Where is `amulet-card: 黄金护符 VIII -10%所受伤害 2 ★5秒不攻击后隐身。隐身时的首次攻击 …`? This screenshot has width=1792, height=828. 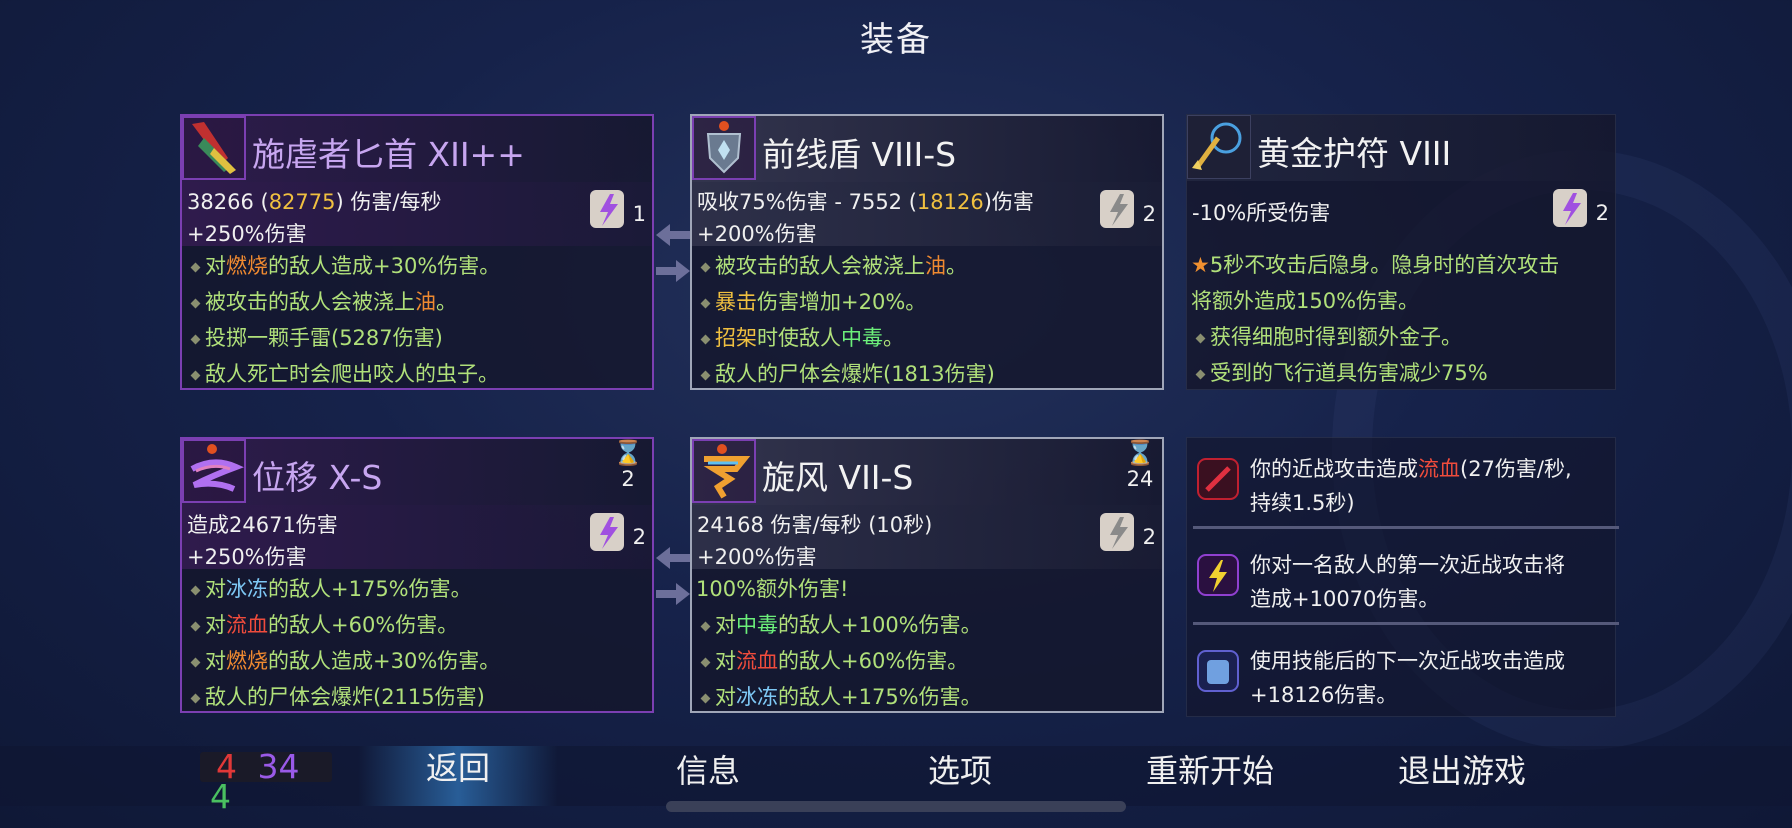
amulet-card: 黄金护符 VIII -10%所受伤害 2 ★5秒不攻击后隐身。隐身时的首次攻击 … is located at coordinates (1401, 252).